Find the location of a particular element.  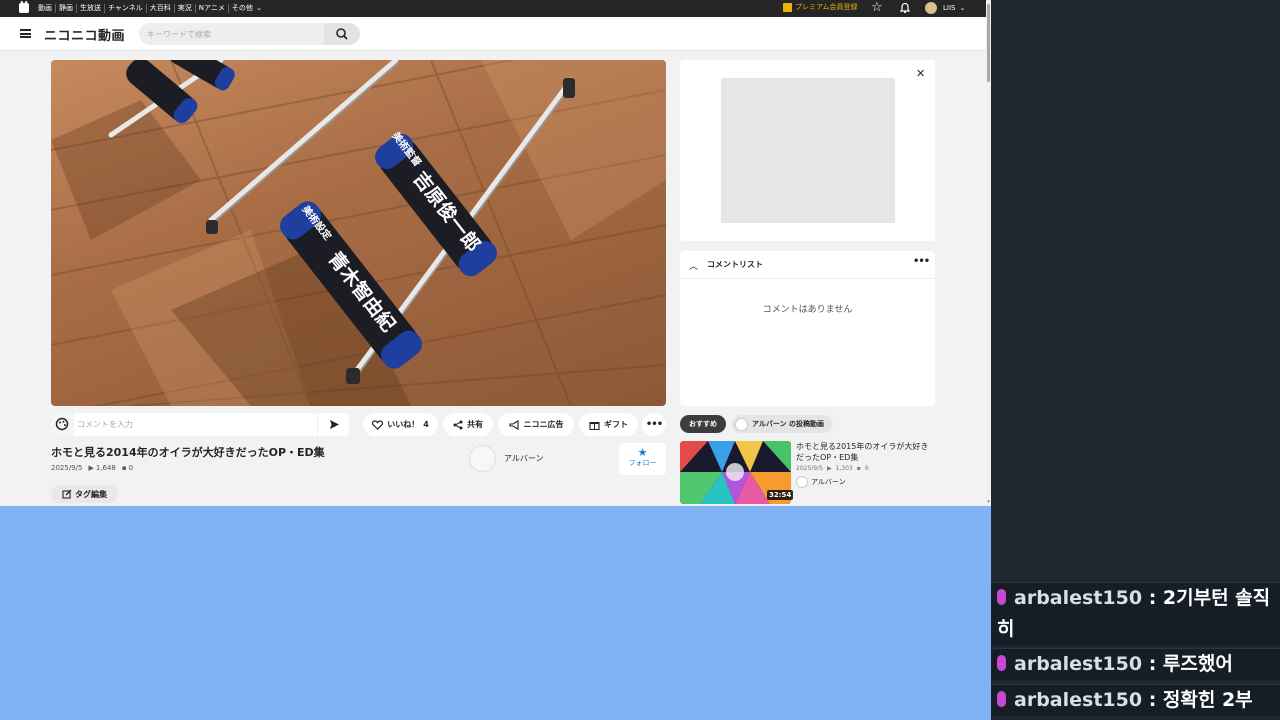

nav-link-other-label: その他 is located at coordinates (242, 8).